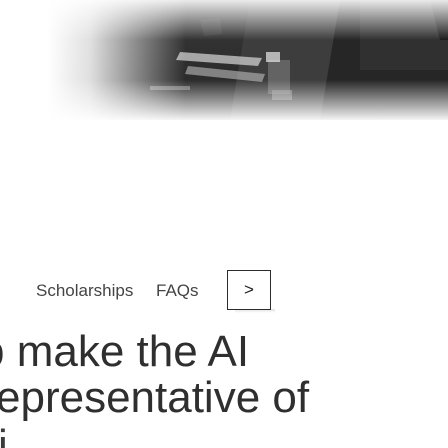 The height and width of the screenshot is (448, 448). I want to click on headline-line-3: i, so click(4, 434).